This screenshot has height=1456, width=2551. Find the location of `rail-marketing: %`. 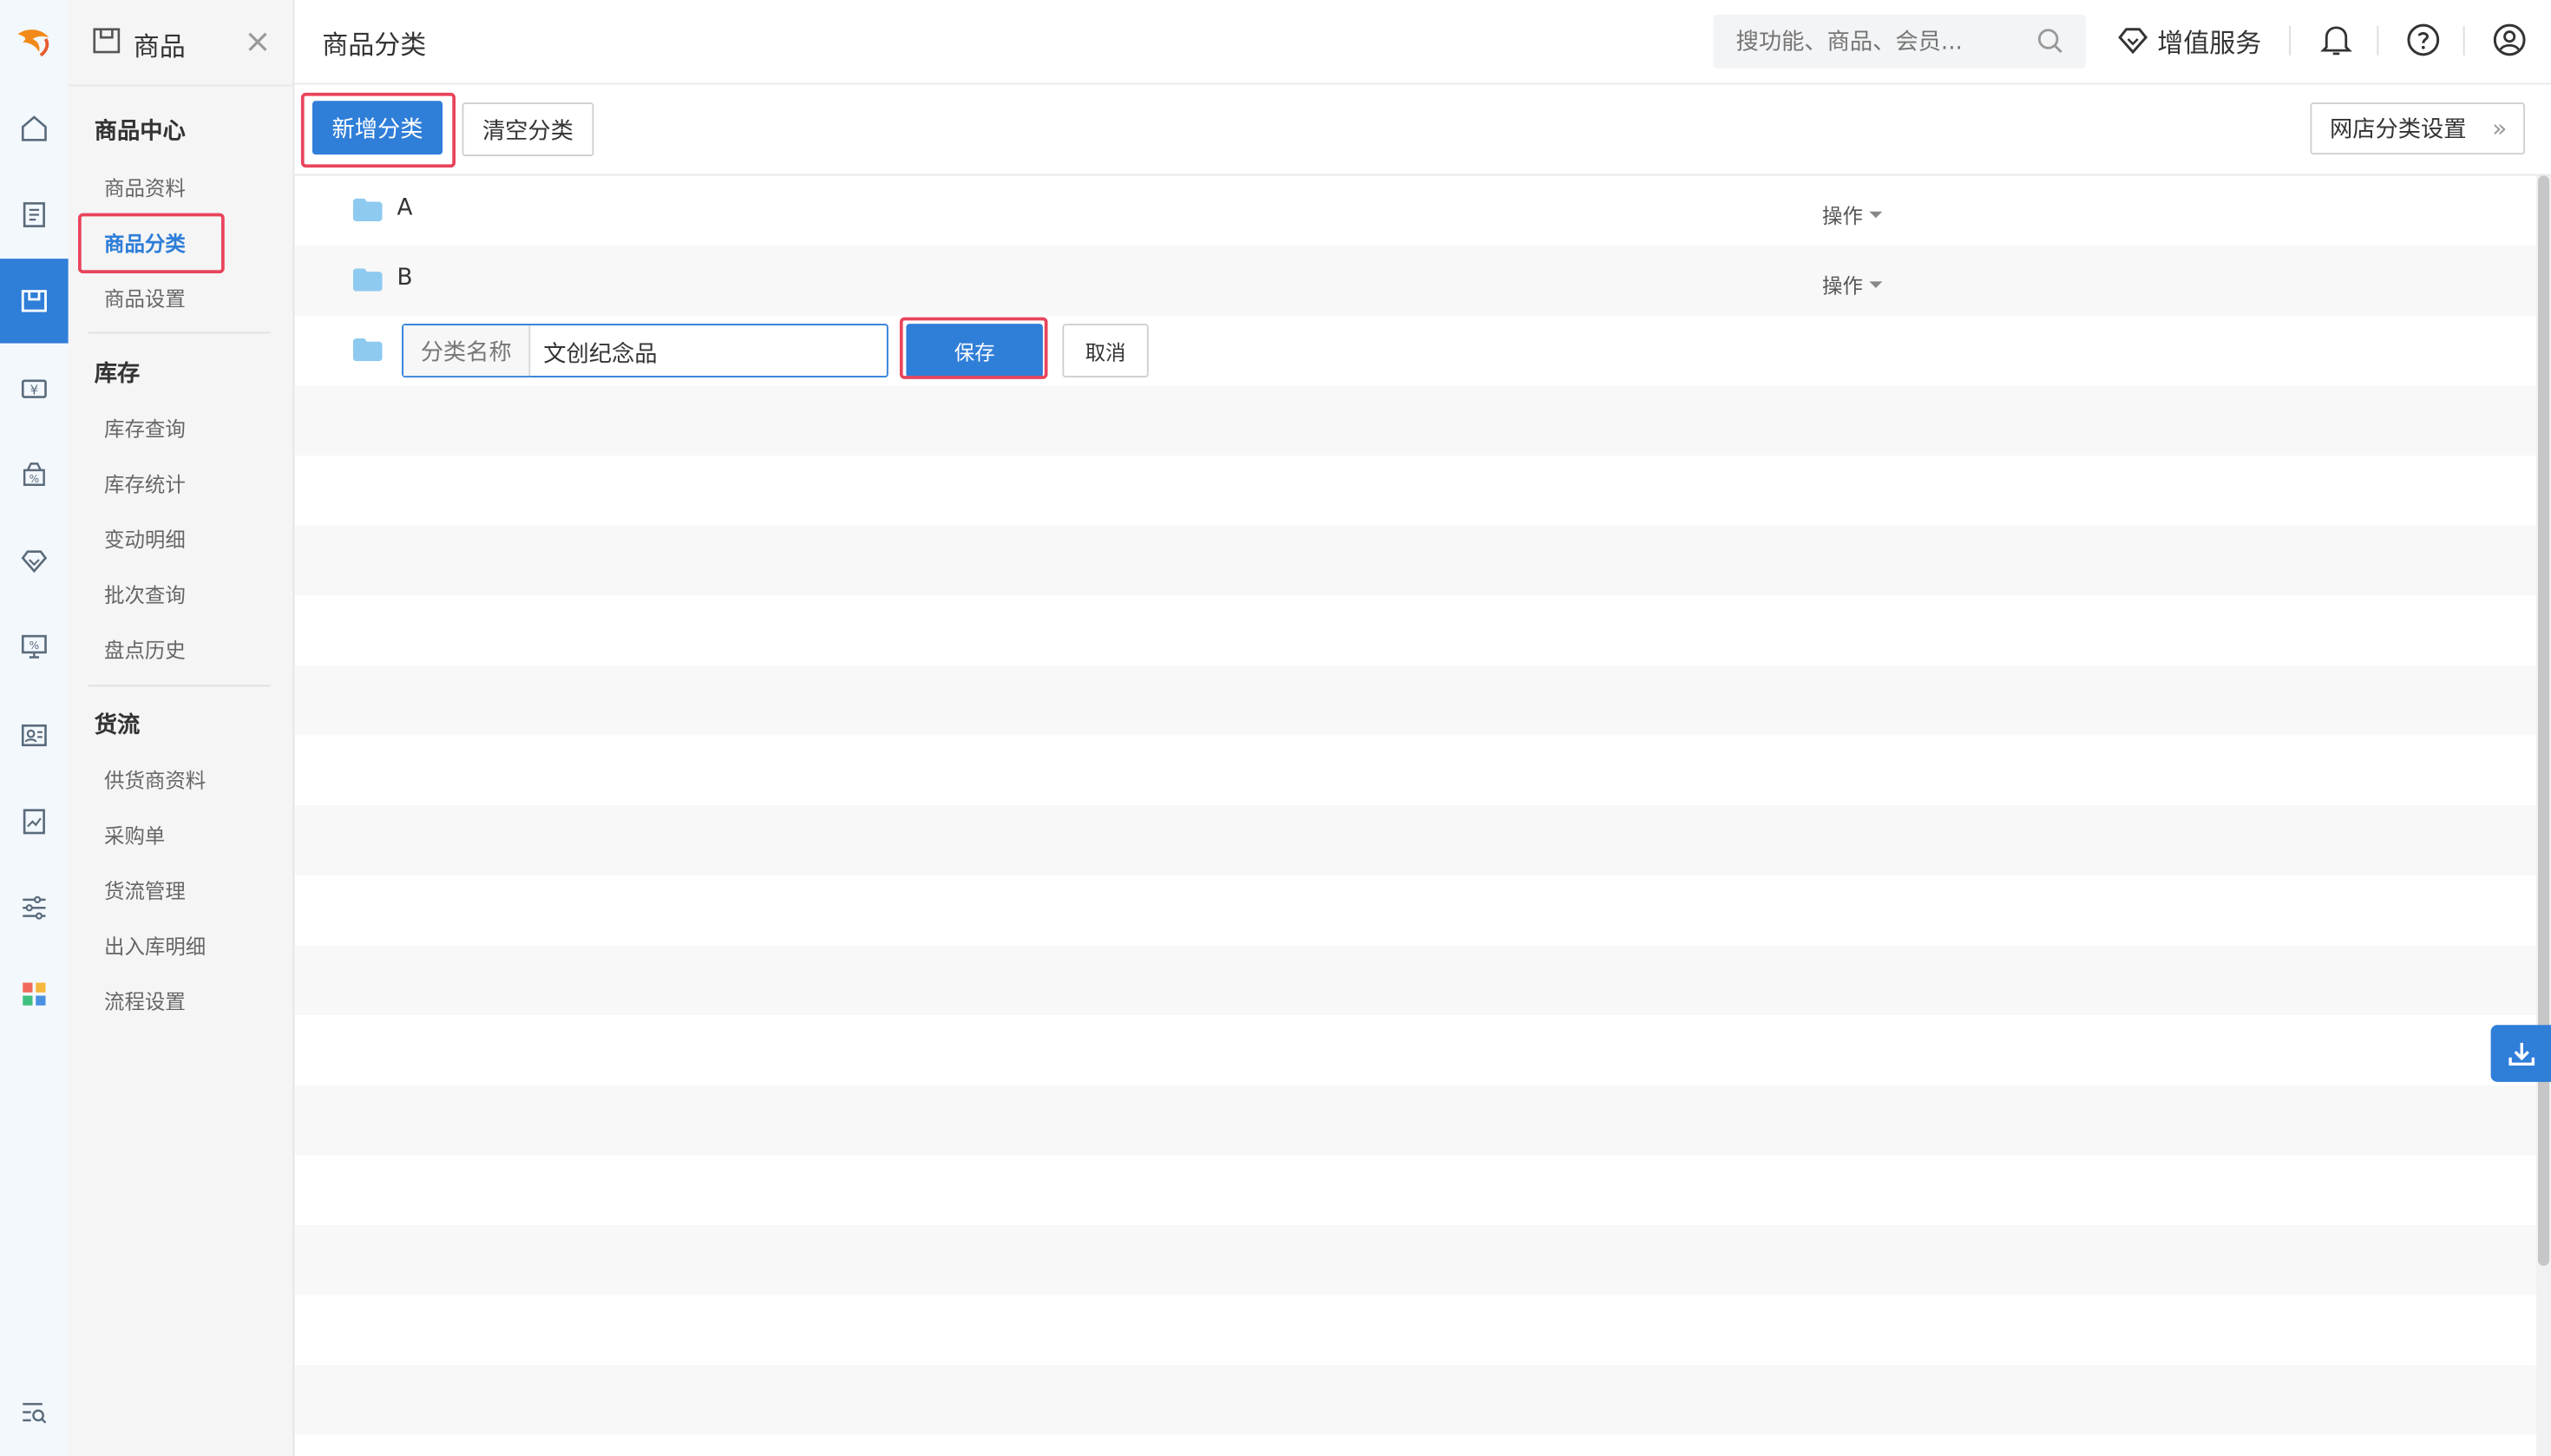

rail-marketing: % is located at coordinates (34, 646).